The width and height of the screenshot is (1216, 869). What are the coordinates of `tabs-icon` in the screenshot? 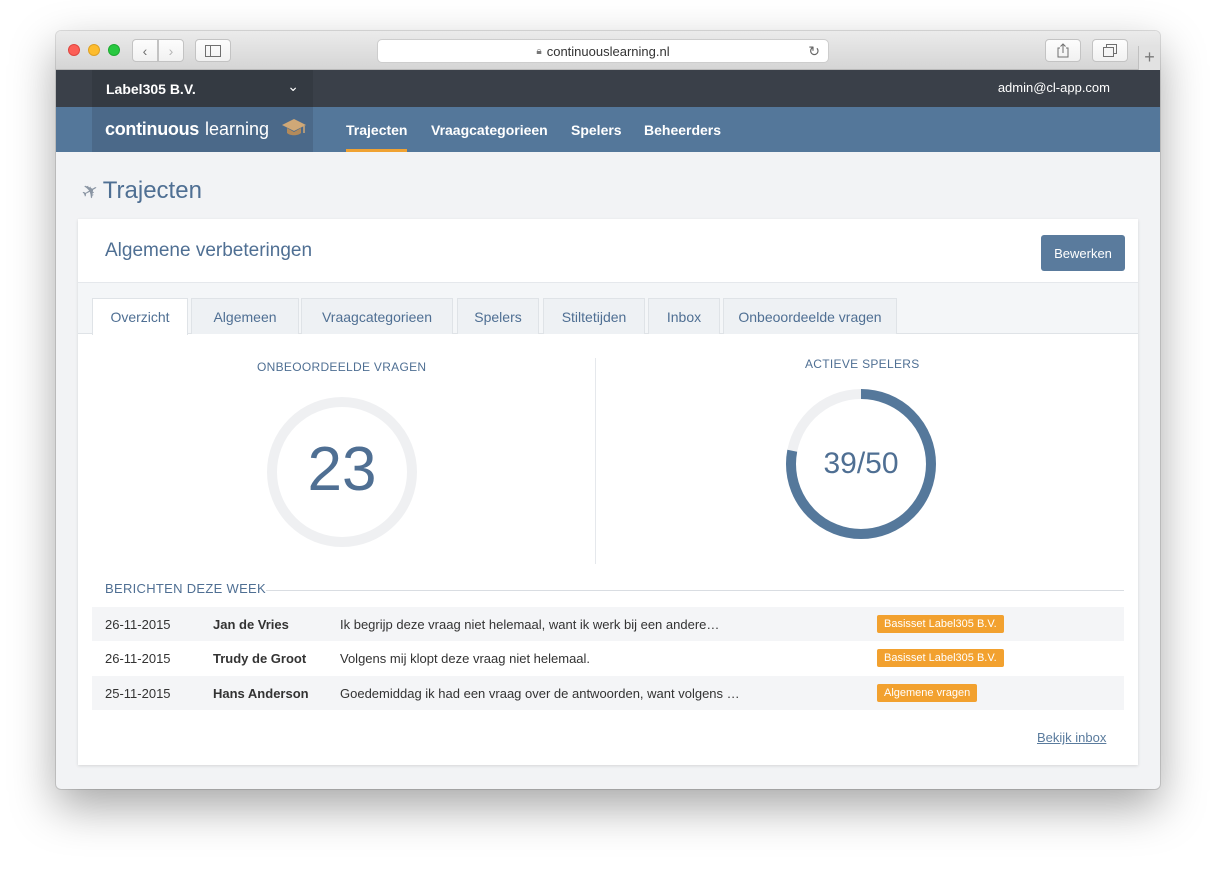 It's located at (1110, 50).